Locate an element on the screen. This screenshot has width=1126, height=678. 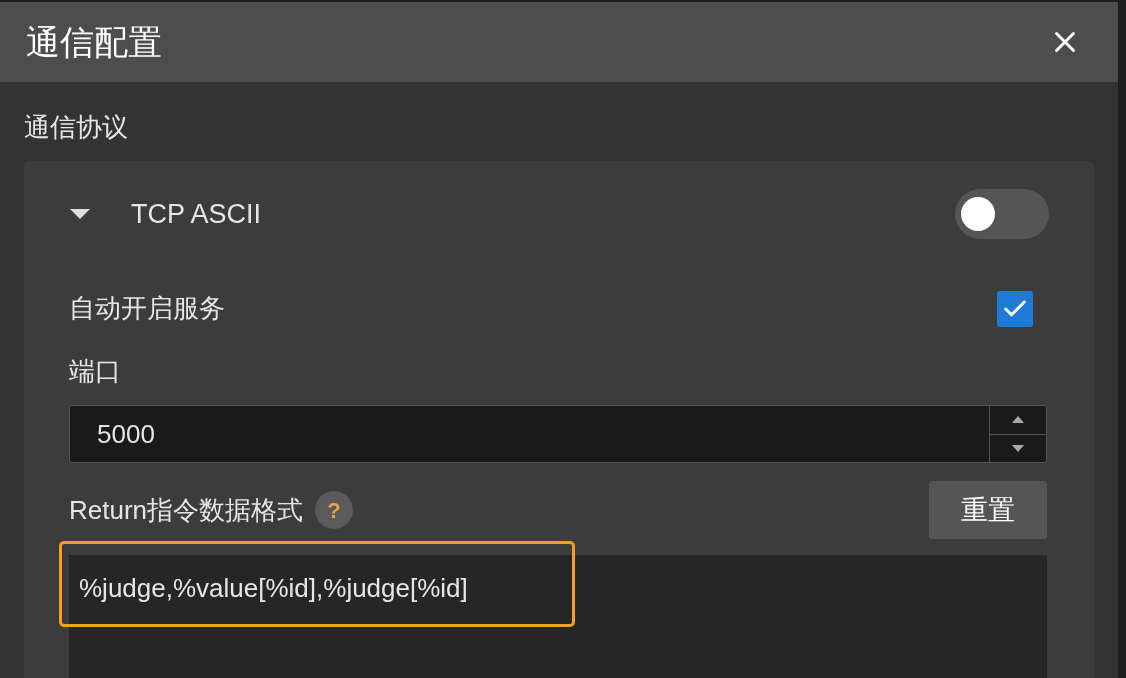
reset-button: 重置 is located at coordinates (988, 510).